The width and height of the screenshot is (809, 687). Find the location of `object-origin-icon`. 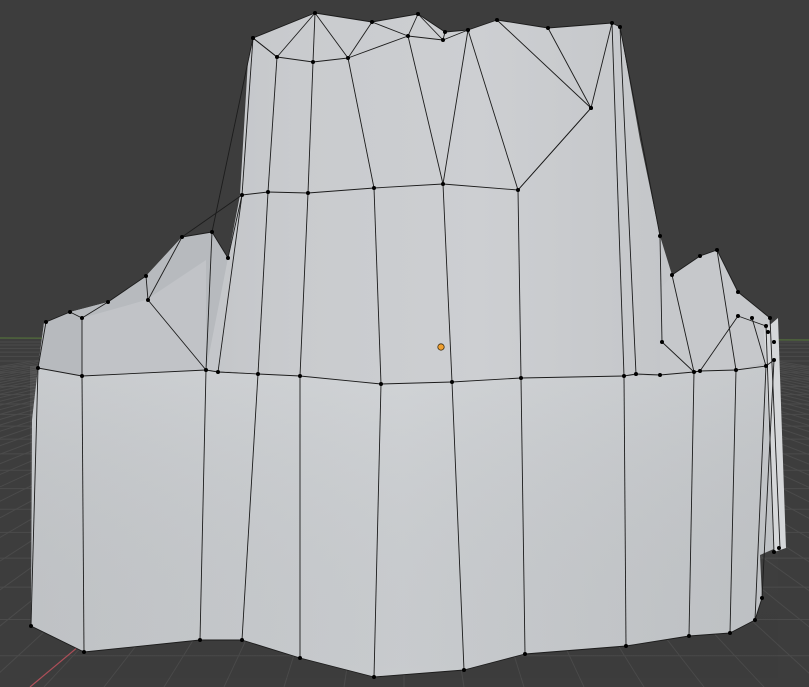

object-origin-icon is located at coordinates (441, 347).